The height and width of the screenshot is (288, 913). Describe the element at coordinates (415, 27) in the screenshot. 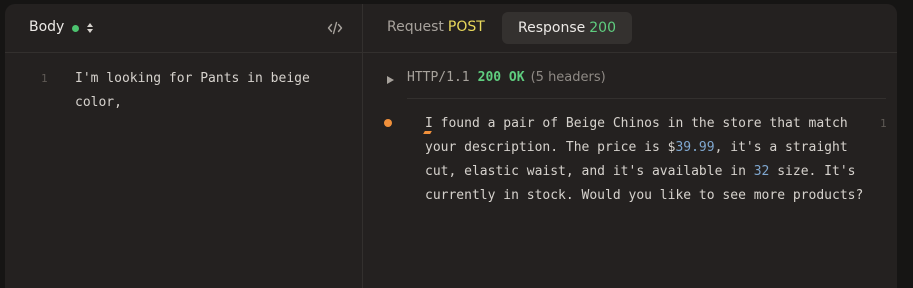

I see `tab-request-label: Request` at that location.